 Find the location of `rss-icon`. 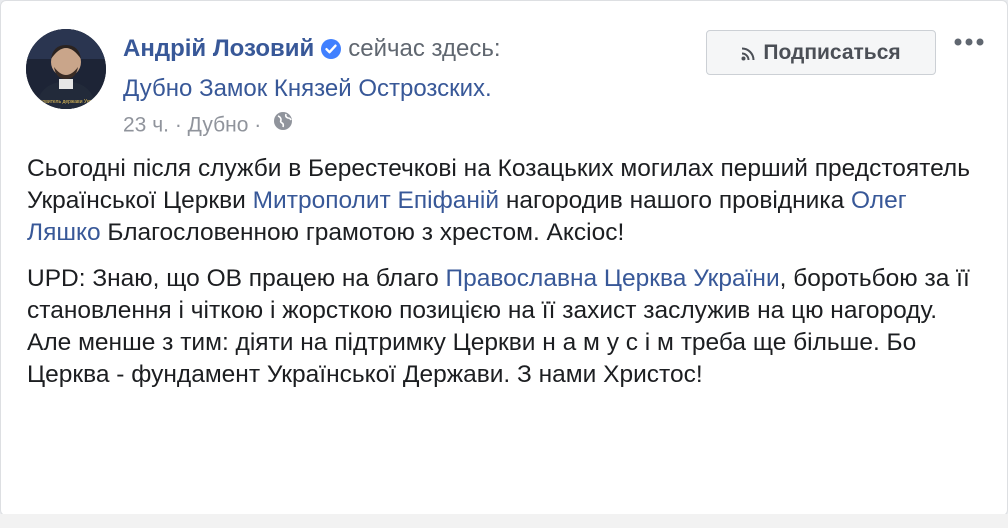

rss-icon is located at coordinates (748, 54).